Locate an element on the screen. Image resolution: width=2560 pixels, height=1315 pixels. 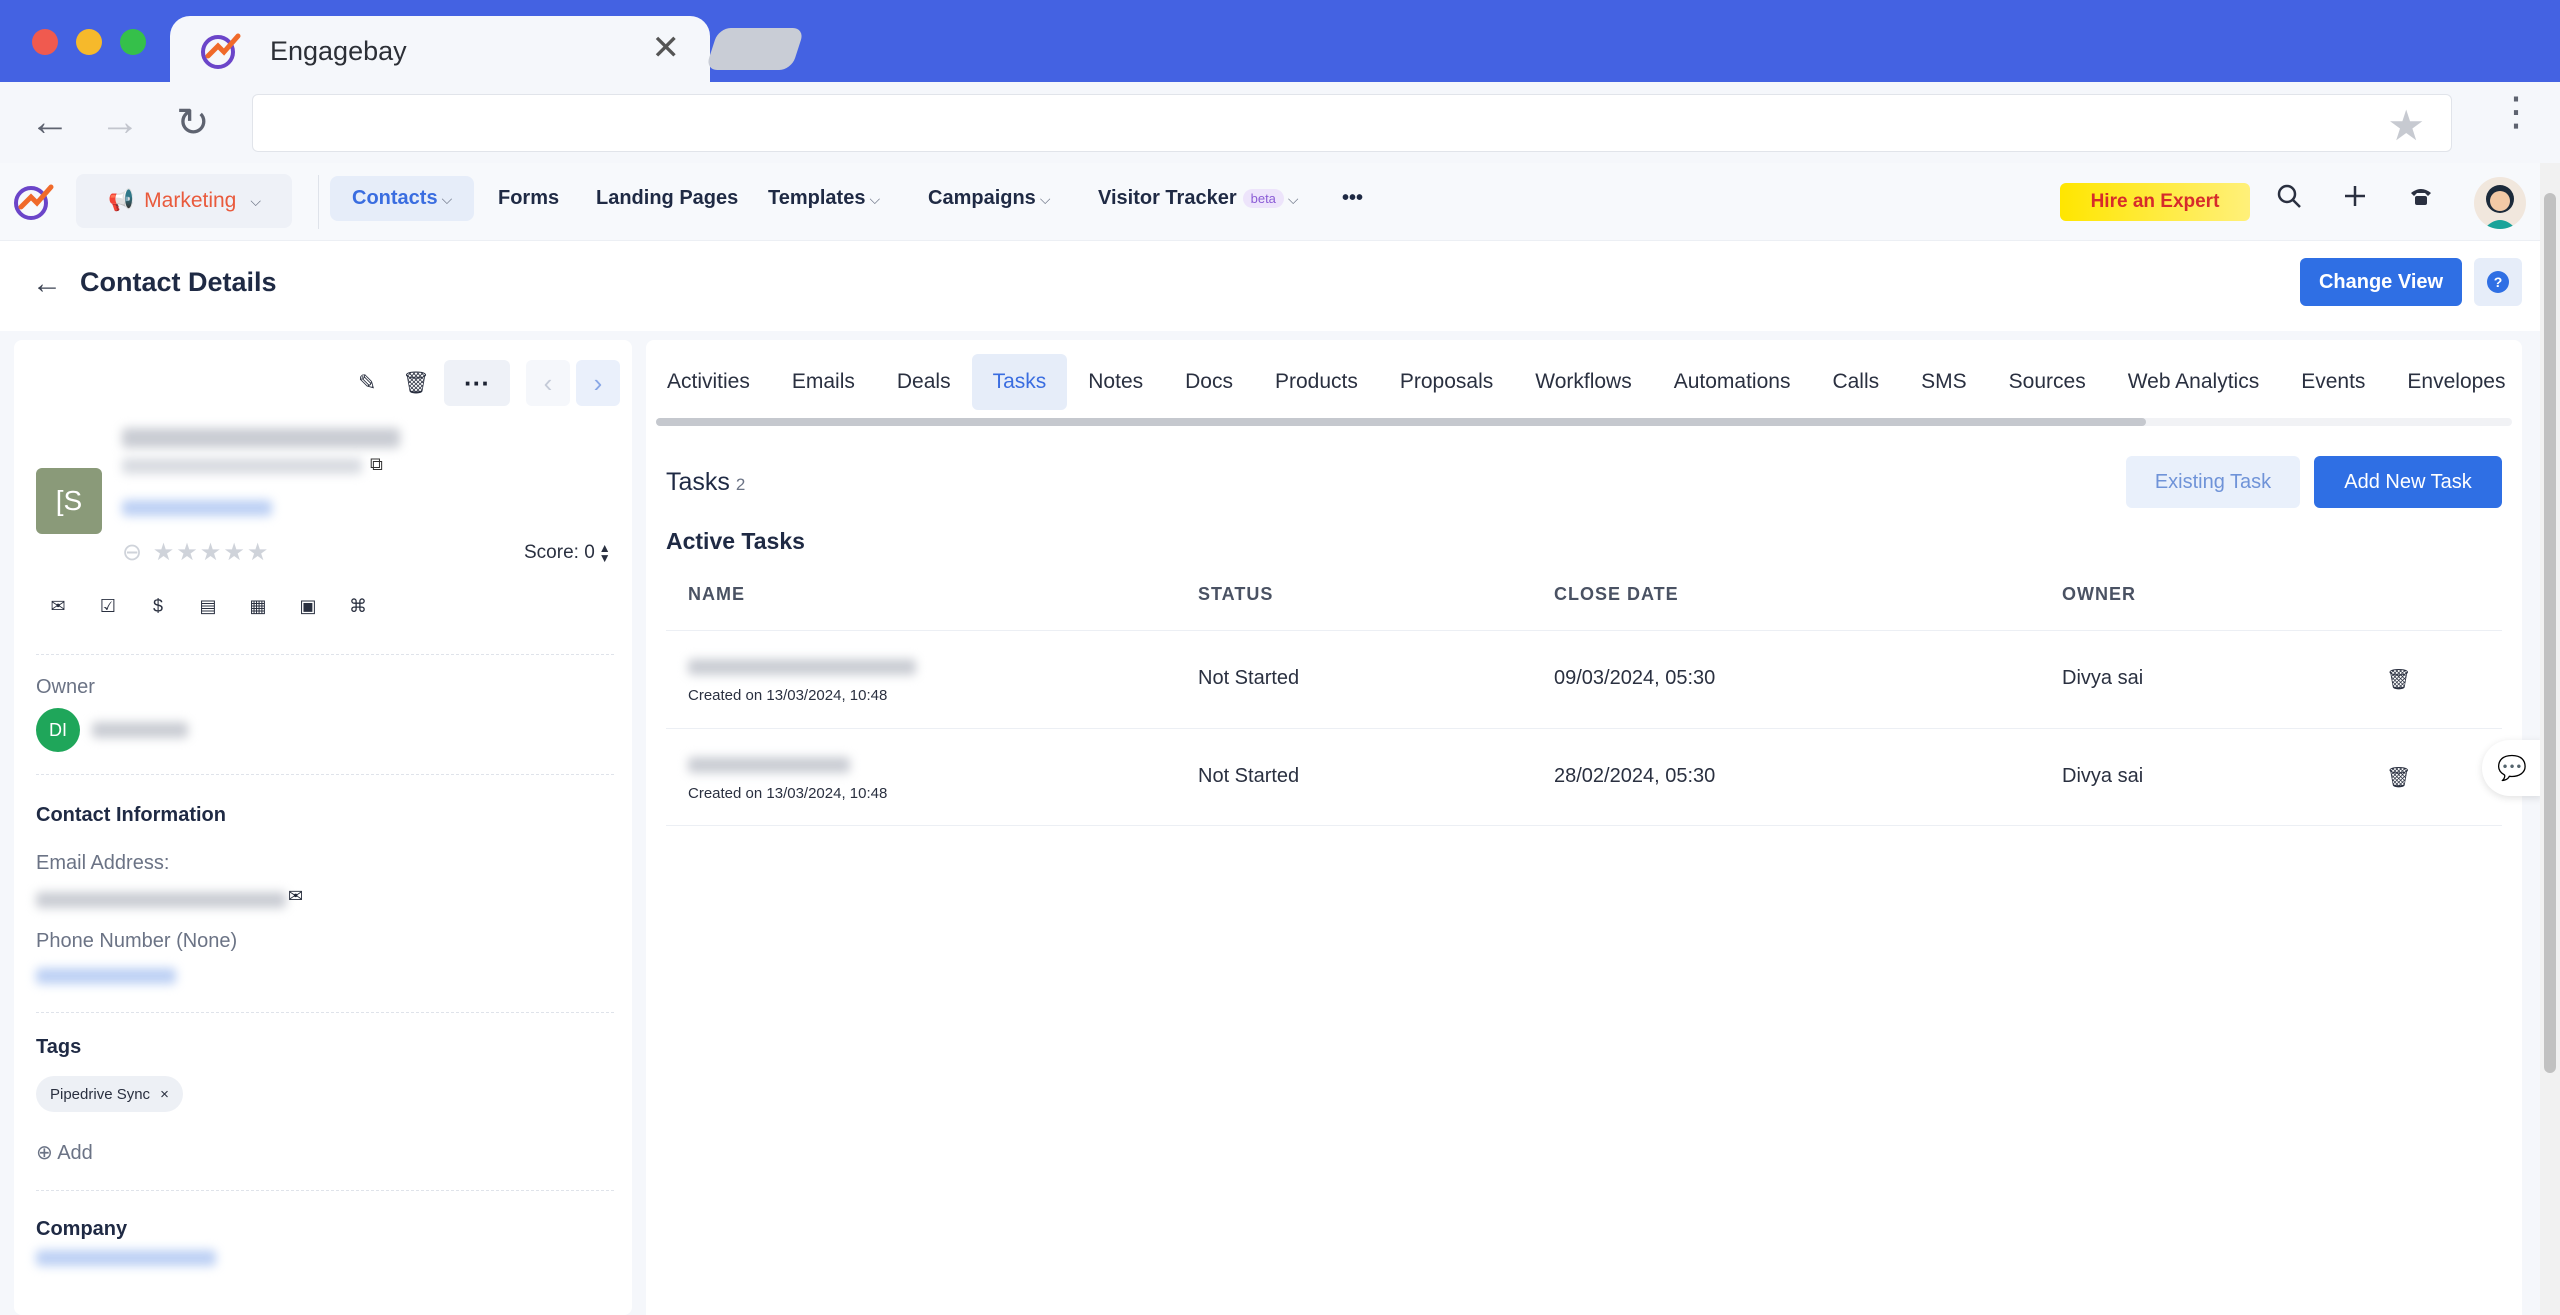
tab-workflows: Workflows is located at coordinates (1583, 382).